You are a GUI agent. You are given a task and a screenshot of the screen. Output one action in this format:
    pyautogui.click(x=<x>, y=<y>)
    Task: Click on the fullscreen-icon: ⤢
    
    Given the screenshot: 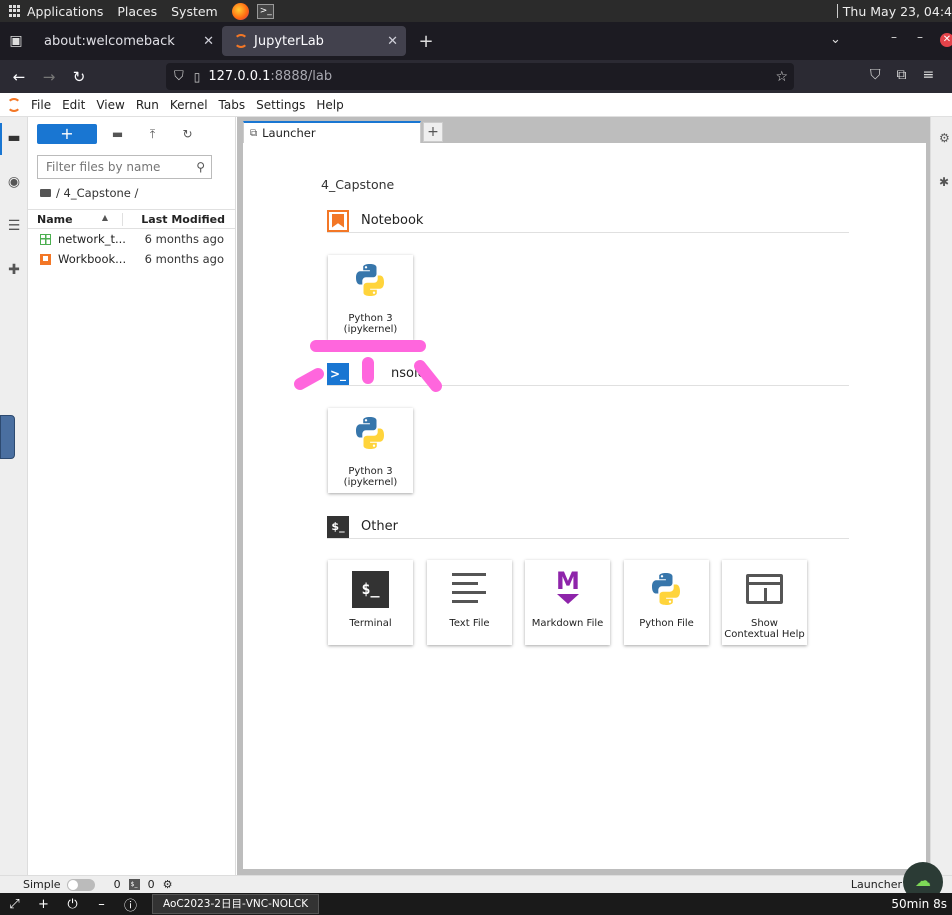 What is the action you would take?
    pyautogui.click(x=14, y=904)
    